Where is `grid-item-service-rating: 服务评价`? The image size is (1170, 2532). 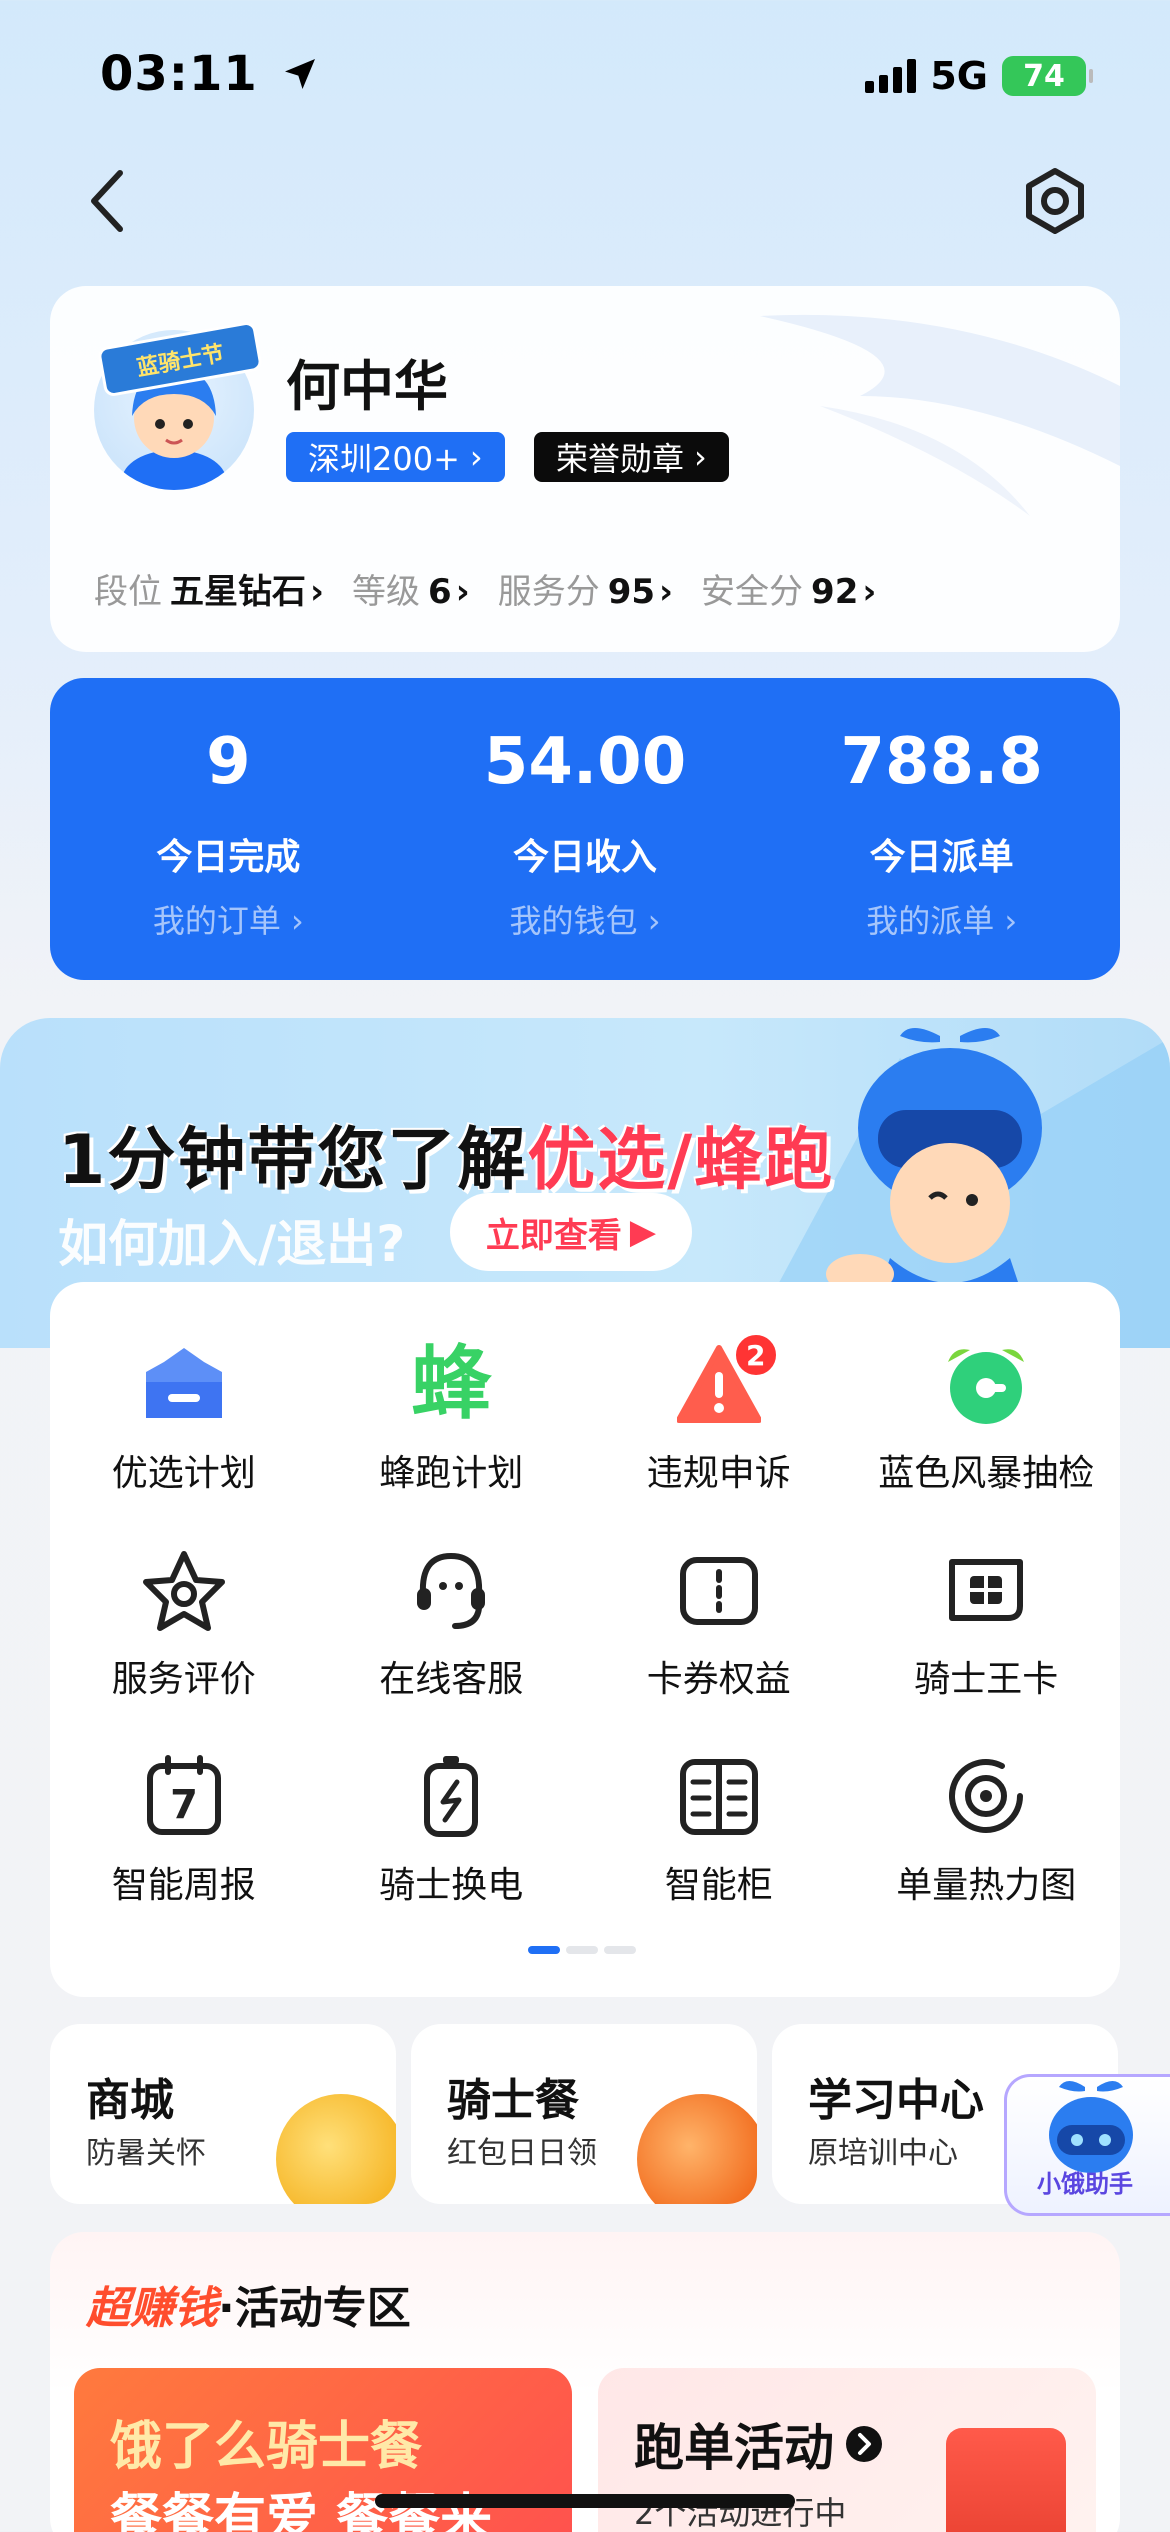
grid-item-service-rating: 服务评价 is located at coordinates (184, 1625).